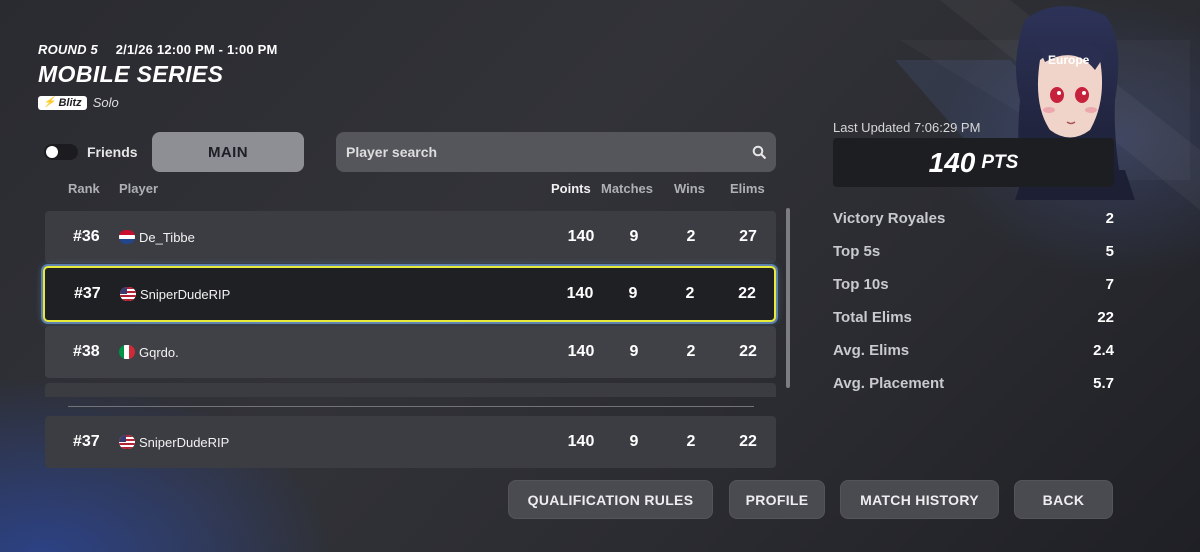 The width and height of the screenshot is (1200, 552). I want to click on points-value: 140, so click(952, 162).